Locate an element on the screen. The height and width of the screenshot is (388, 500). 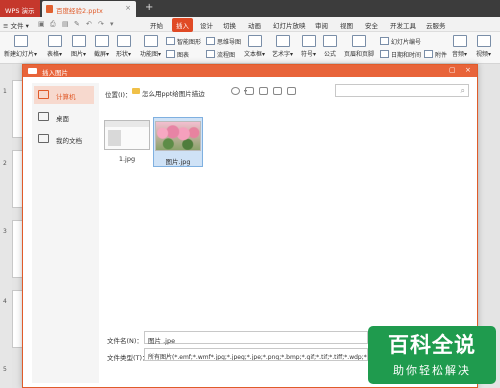
new-tab-icon: + is located at coordinates (149, 7).